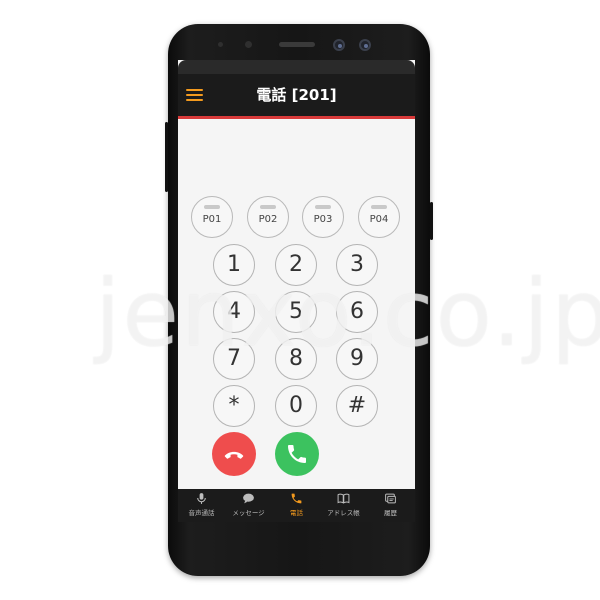  Describe the element at coordinates (248, 44) in the screenshot. I see `light-sensor` at that location.